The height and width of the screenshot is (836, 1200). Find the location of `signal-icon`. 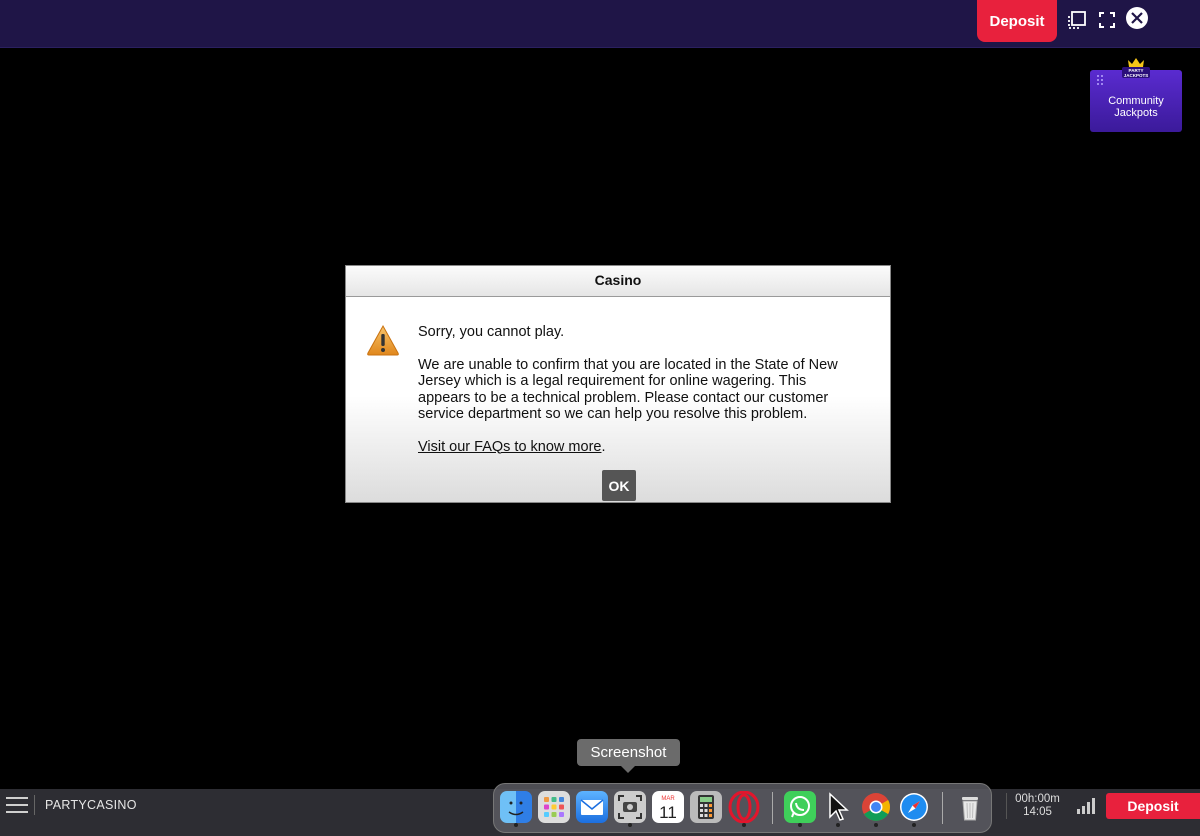

signal-icon is located at coordinates (1086, 806).